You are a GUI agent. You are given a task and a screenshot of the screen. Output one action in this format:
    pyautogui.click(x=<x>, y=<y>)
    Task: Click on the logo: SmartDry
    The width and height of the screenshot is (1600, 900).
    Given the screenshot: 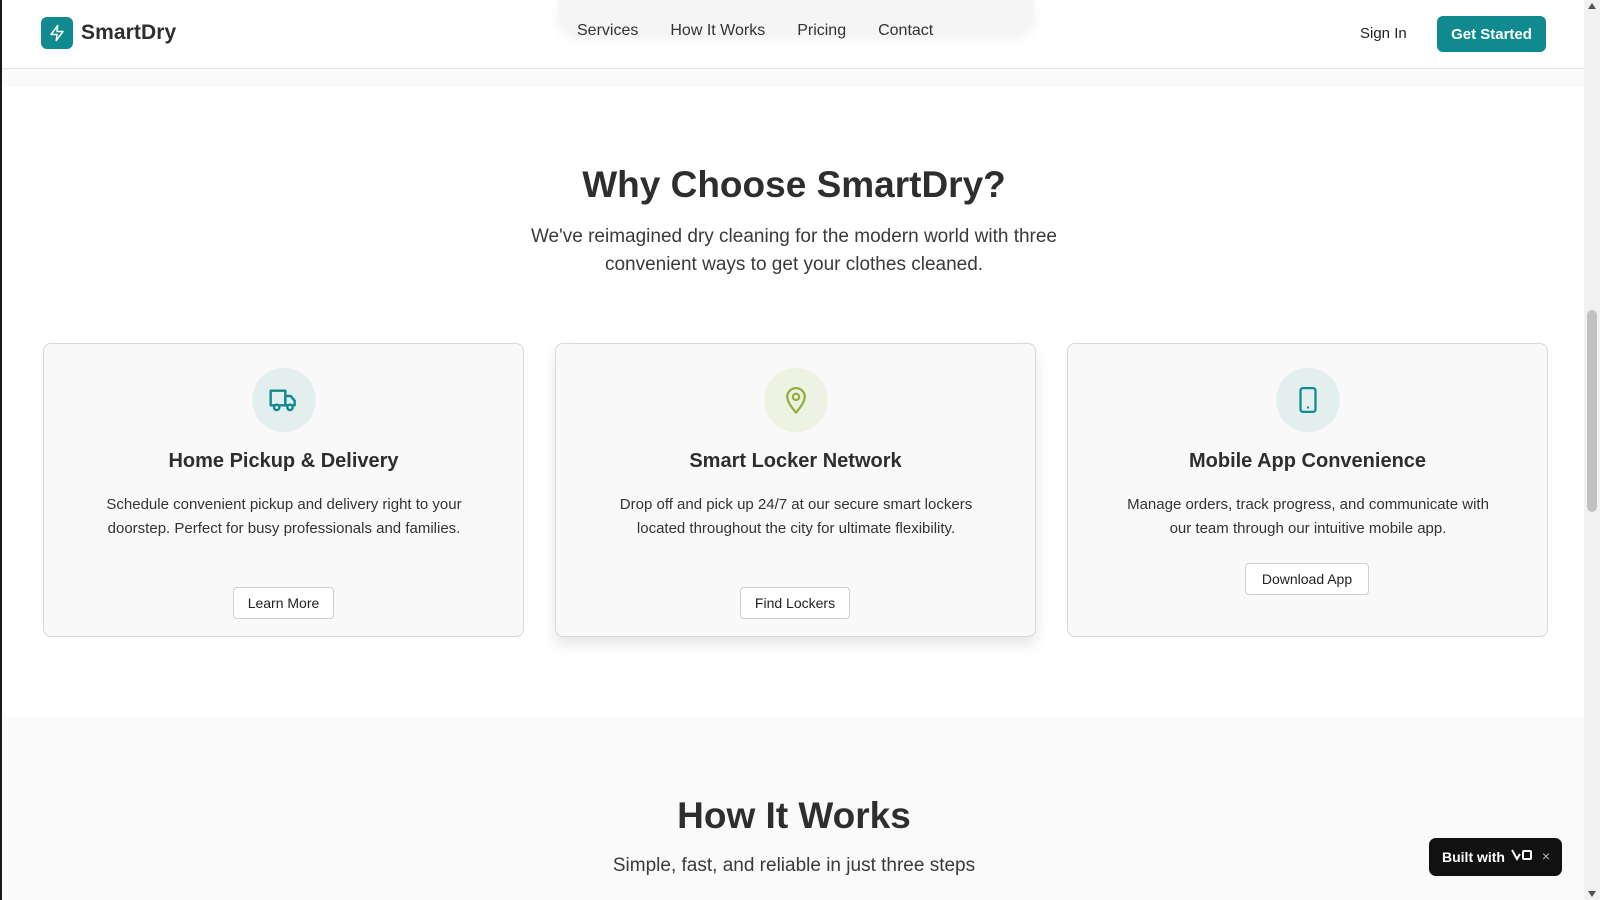 What is the action you would take?
    pyautogui.click(x=108, y=33)
    